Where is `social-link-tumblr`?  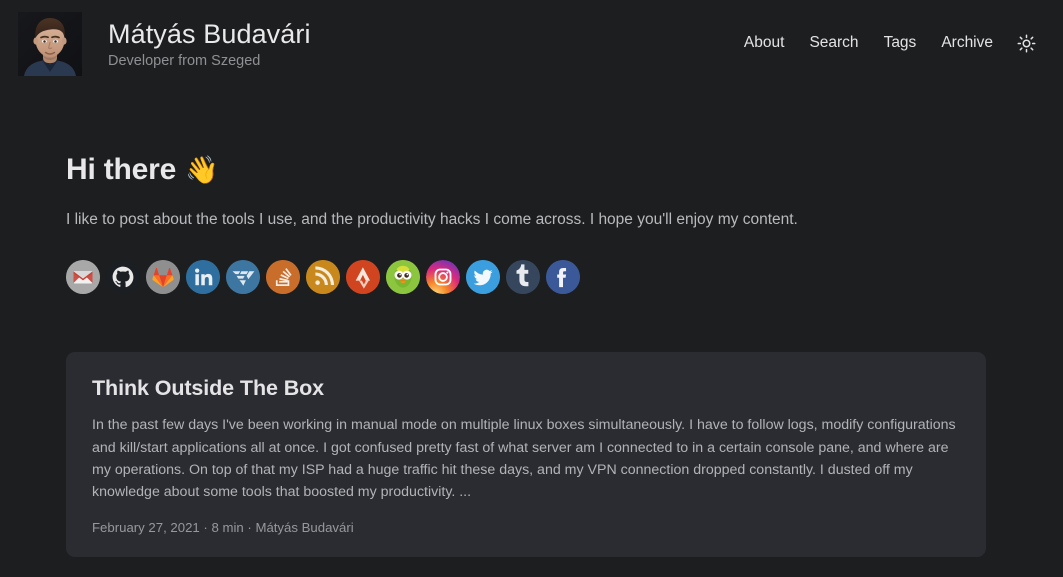 social-link-tumblr is located at coordinates (523, 277).